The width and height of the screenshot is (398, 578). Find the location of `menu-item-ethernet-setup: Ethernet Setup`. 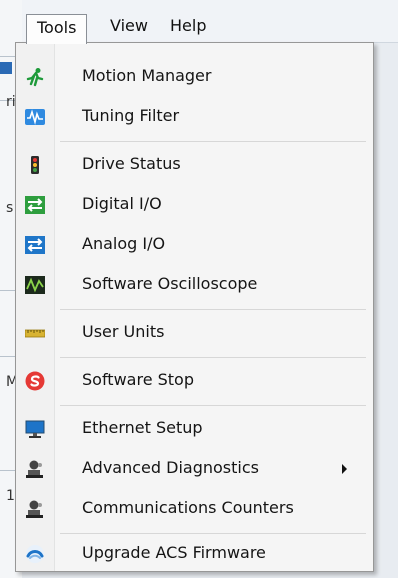

menu-item-ethernet-setup: Ethernet Setup is located at coordinates (194, 429).